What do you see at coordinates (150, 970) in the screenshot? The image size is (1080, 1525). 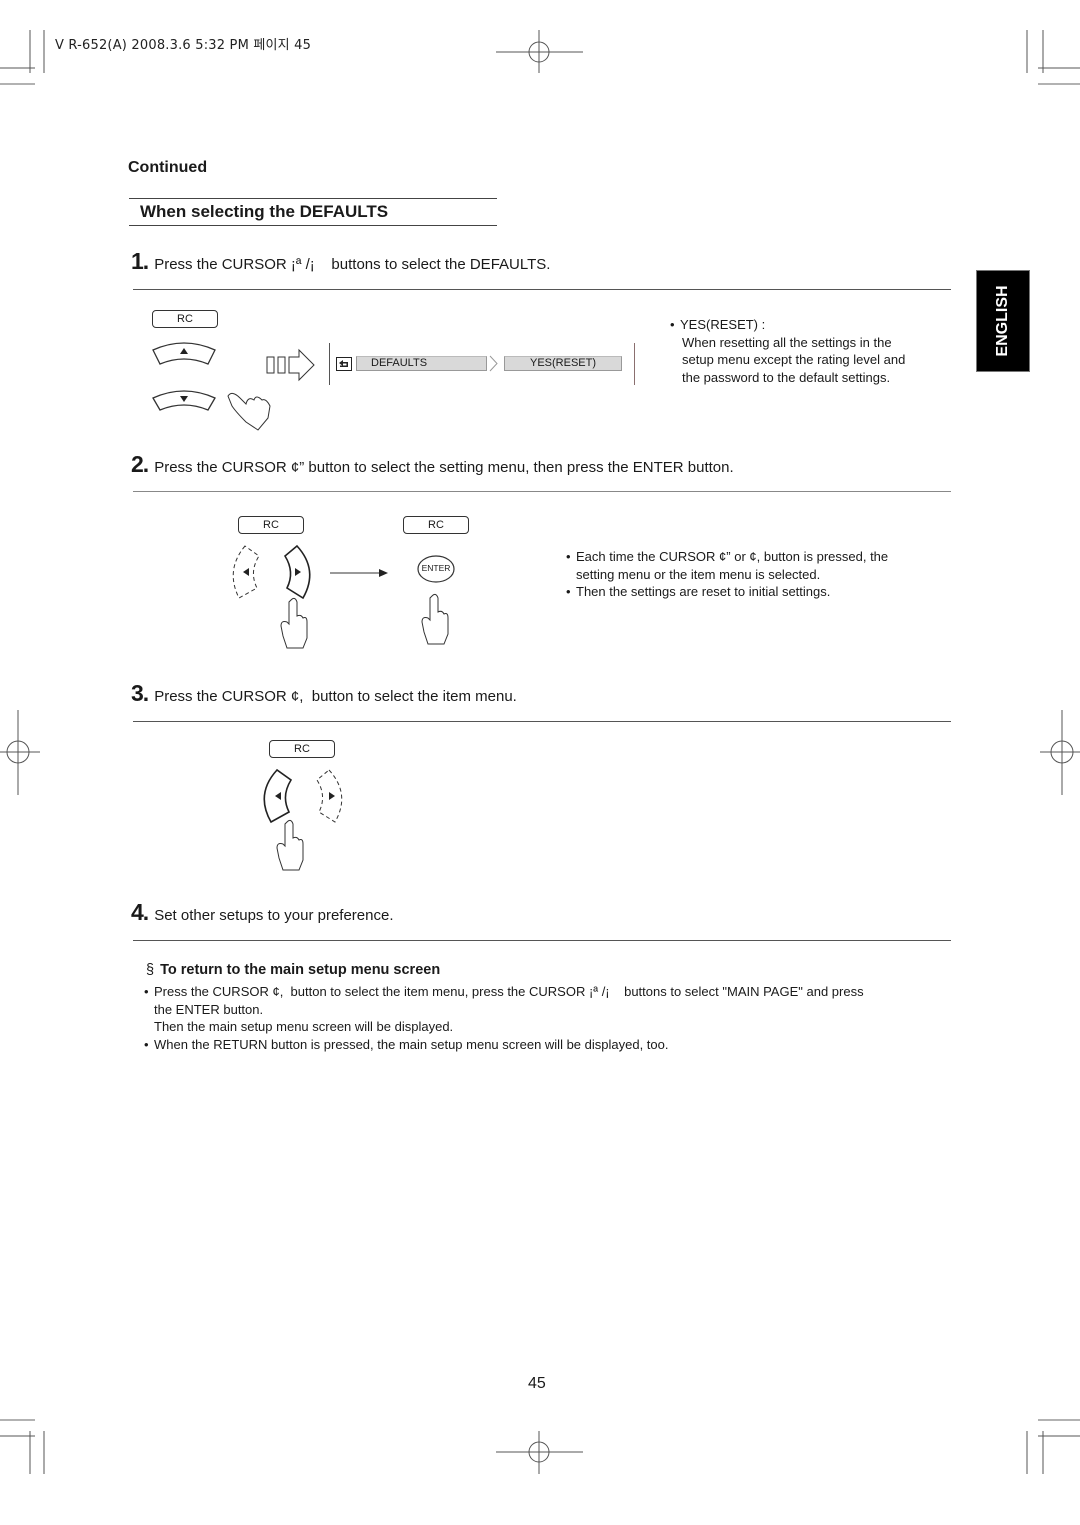 I see `section-symbol: §` at bounding box center [150, 970].